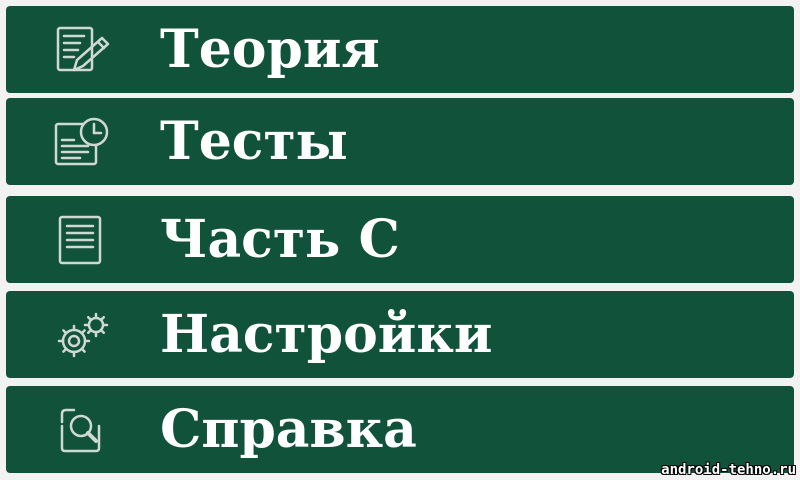 This screenshot has width=800, height=480. What do you see at coordinates (82, 335) in the screenshot?
I see `gears-icon` at bounding box center [82, 335].